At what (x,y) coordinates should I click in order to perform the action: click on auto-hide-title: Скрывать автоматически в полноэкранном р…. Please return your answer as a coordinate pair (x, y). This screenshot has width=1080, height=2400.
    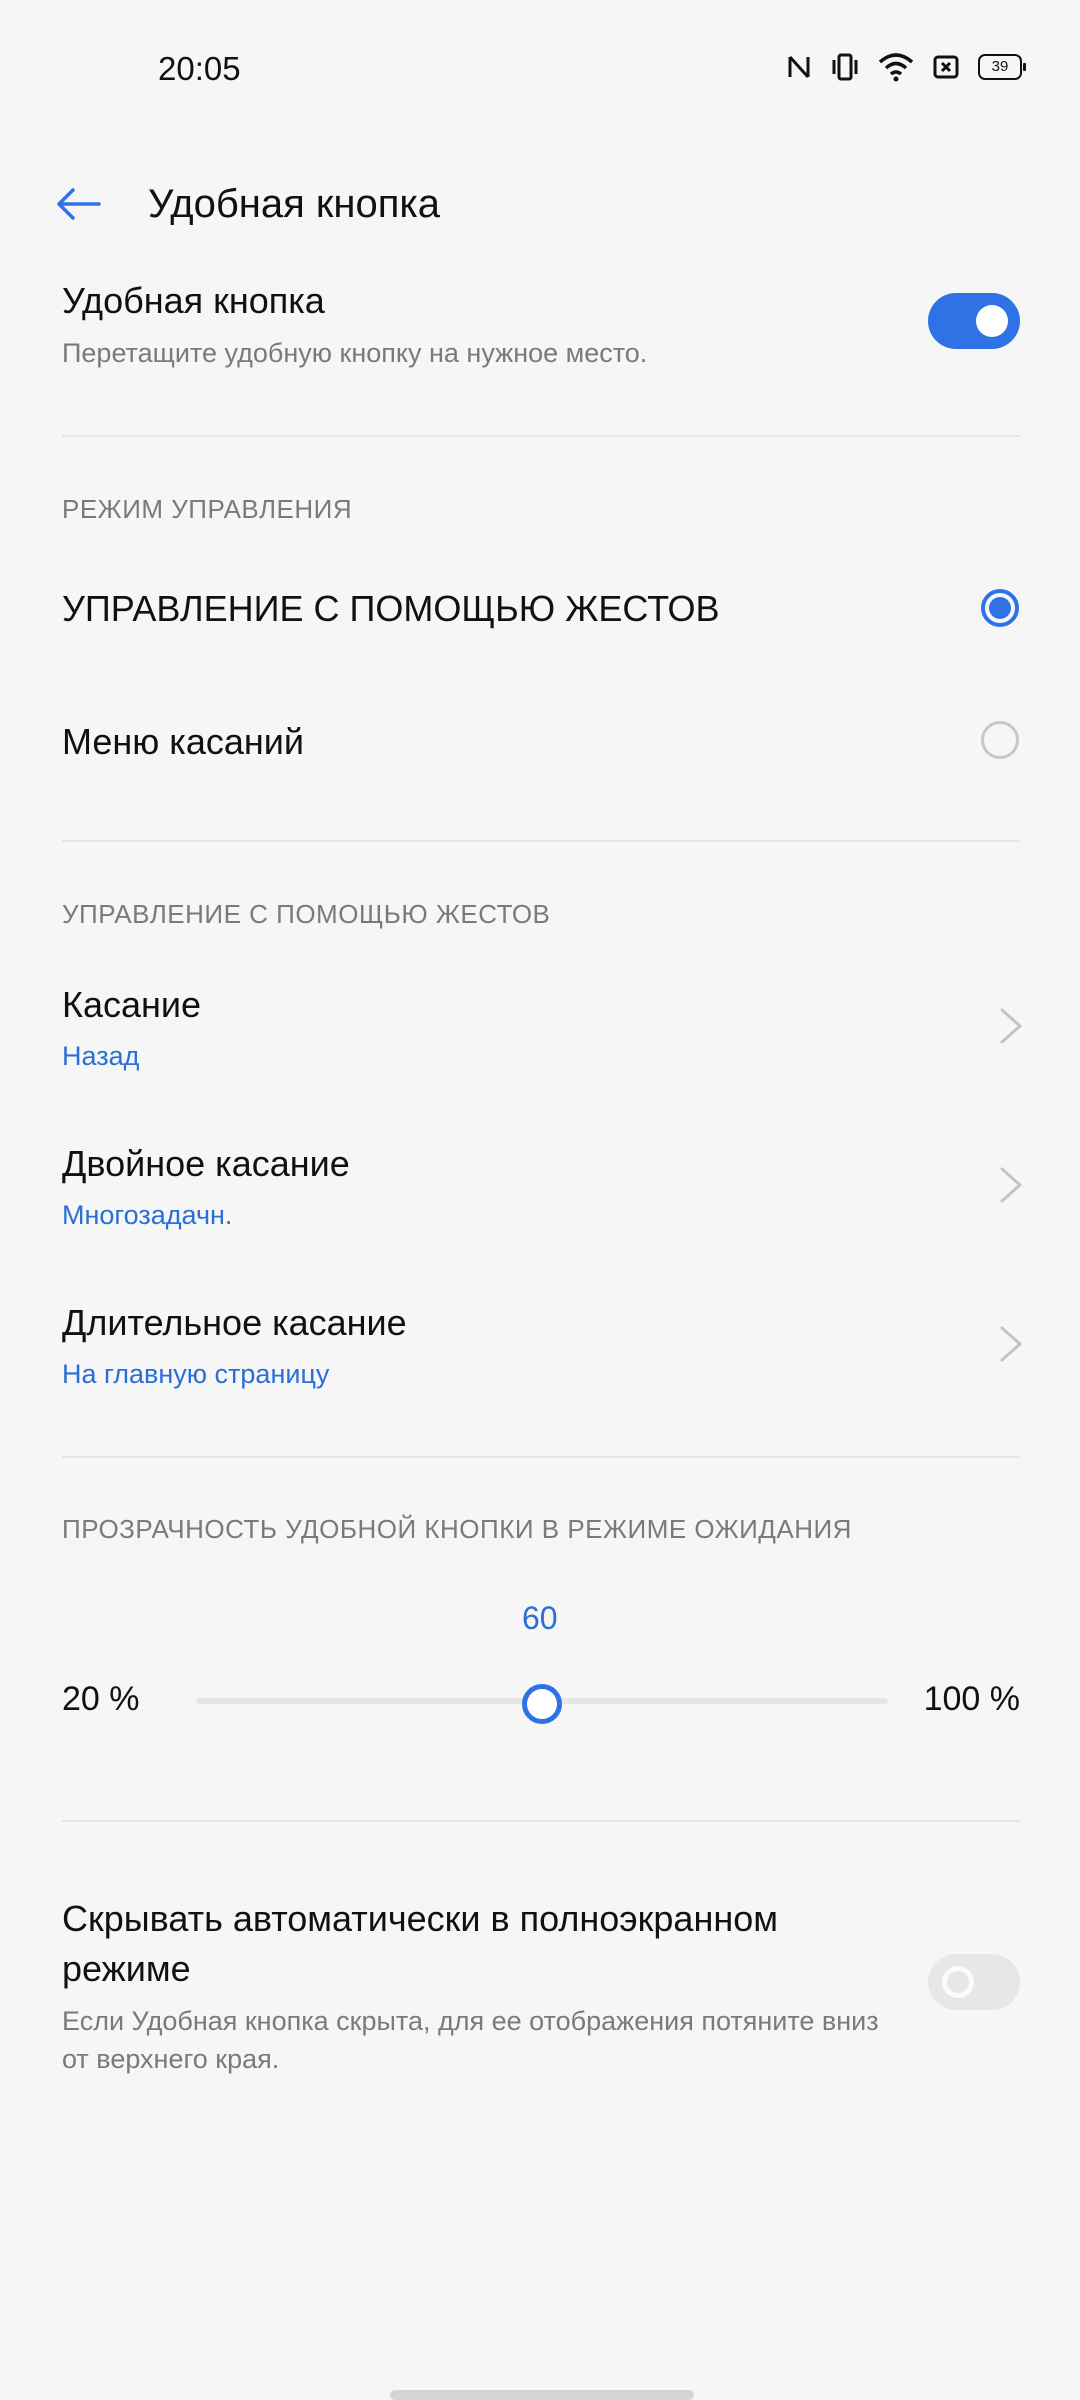
    Looking at the image, I should click on (420, 1943).